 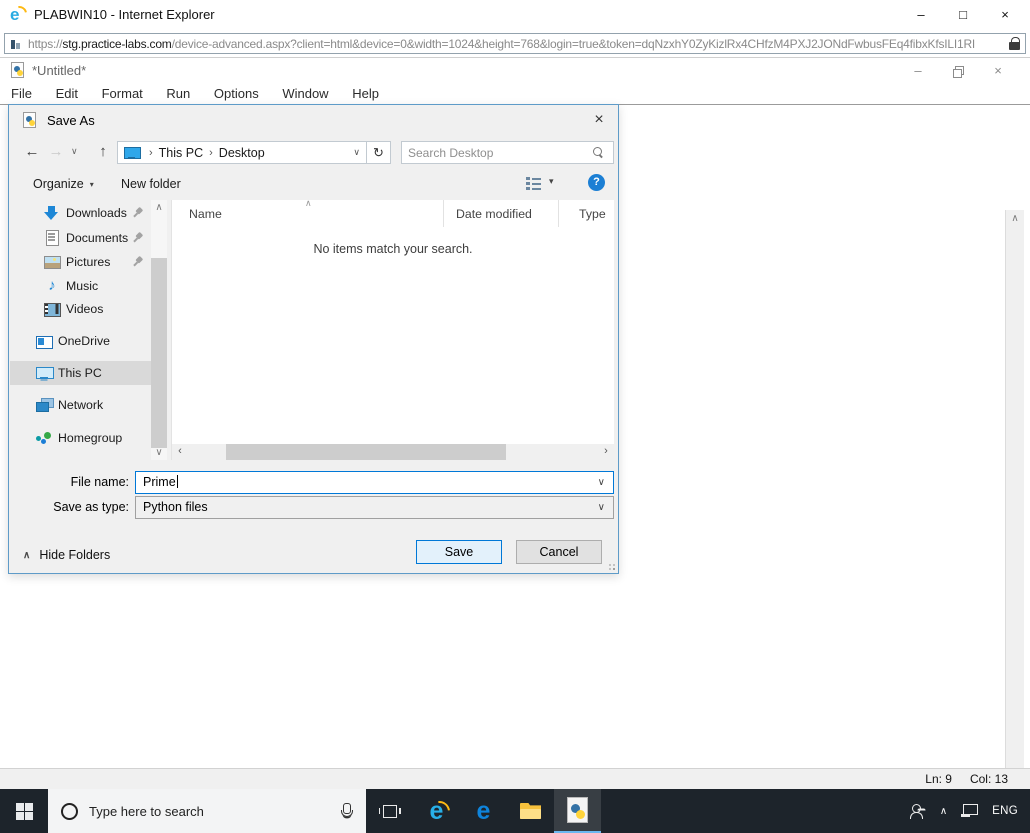 I want to click on breadcrumb: › This PC › Desktop ∨, so click(x=242, y=152).